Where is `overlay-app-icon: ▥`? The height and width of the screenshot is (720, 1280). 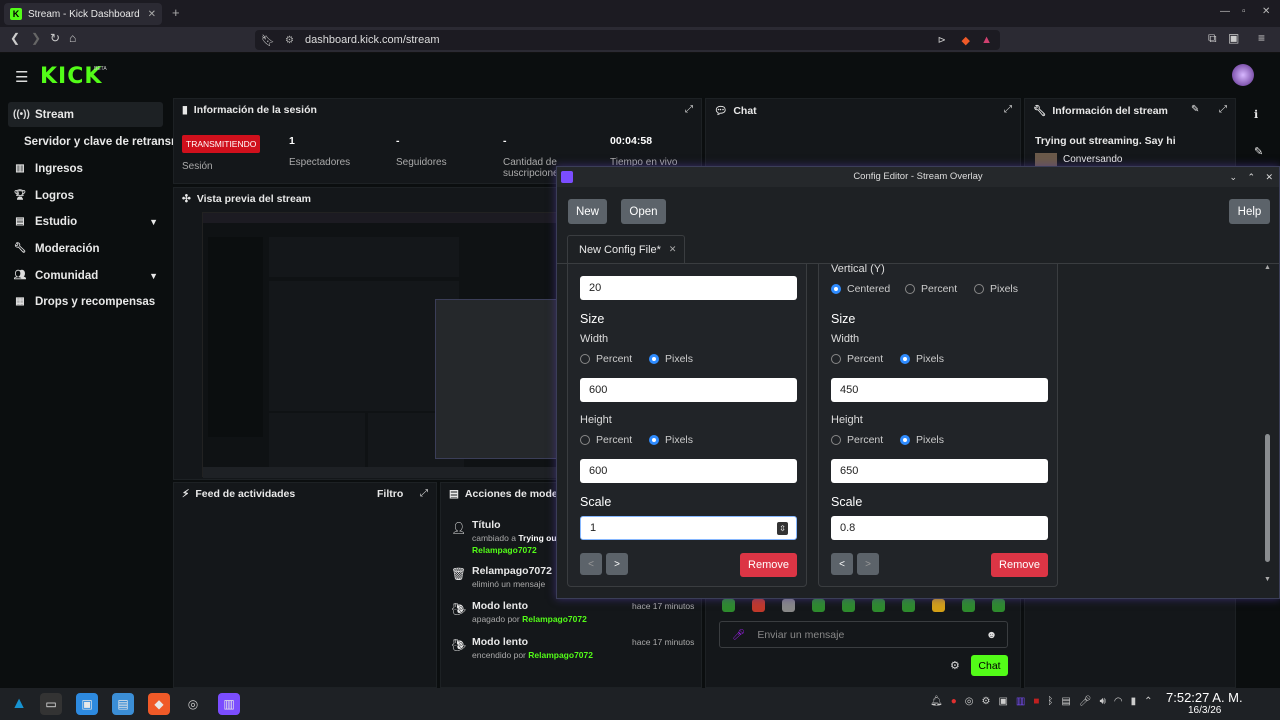 overlay-app-icon: ▥ is located at coordinates (229, 704).